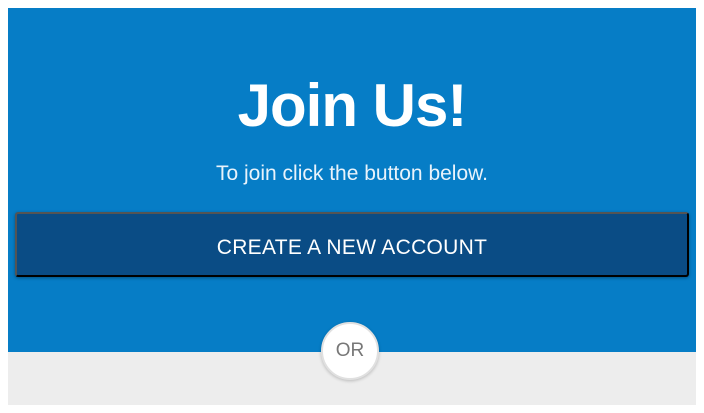  Describe the element at coordinates (352, 173) in the screenshot. I see `join-instruction: To join click the button below.` at that location.